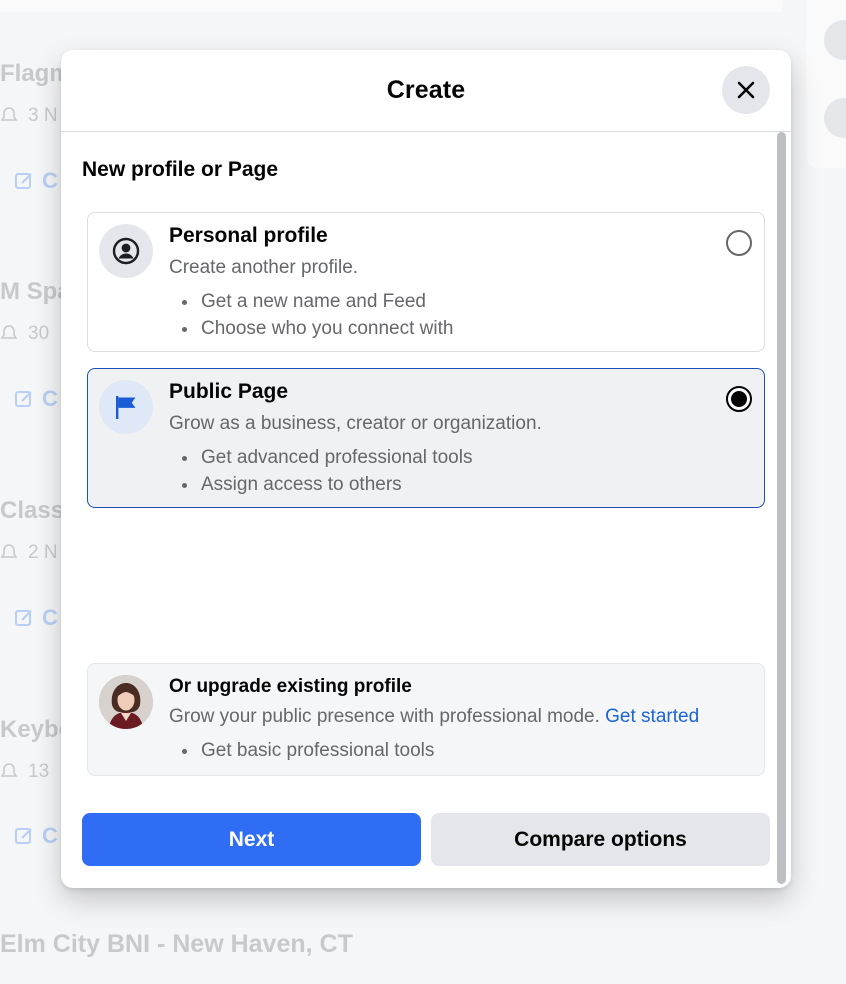  What do you see at coordinates (264, 267) in the screenshot?
I see `option-description: Create another profile.` at bounding box center [264, 267].